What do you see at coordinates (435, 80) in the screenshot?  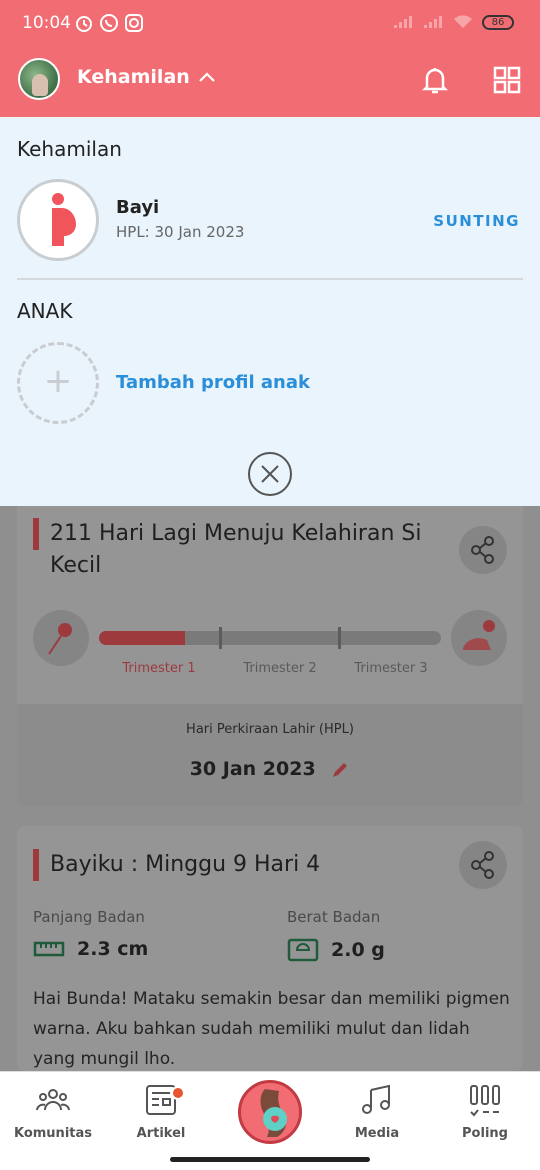 I see `bell-icon` at bounding box center [435, 80].